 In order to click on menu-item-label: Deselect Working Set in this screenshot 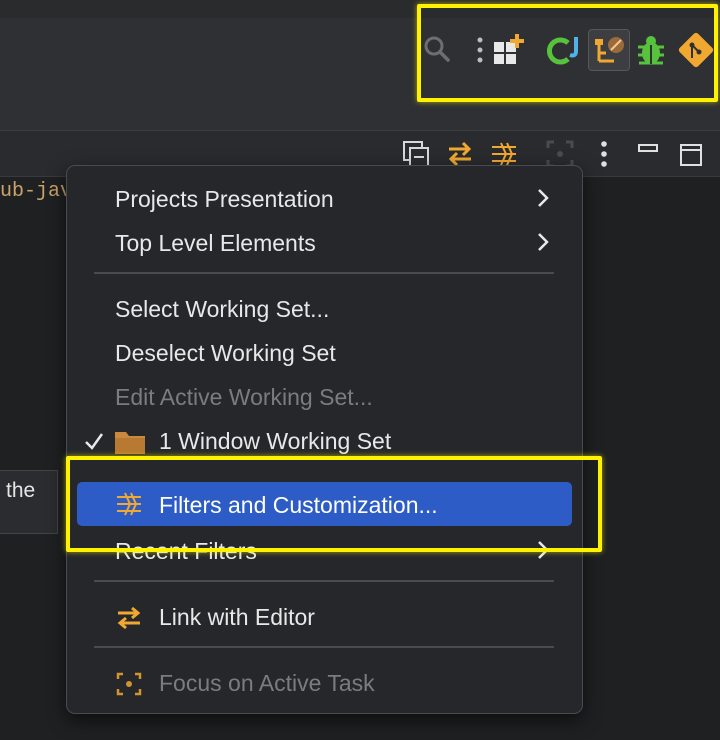, I will do `click(225, 353)`.